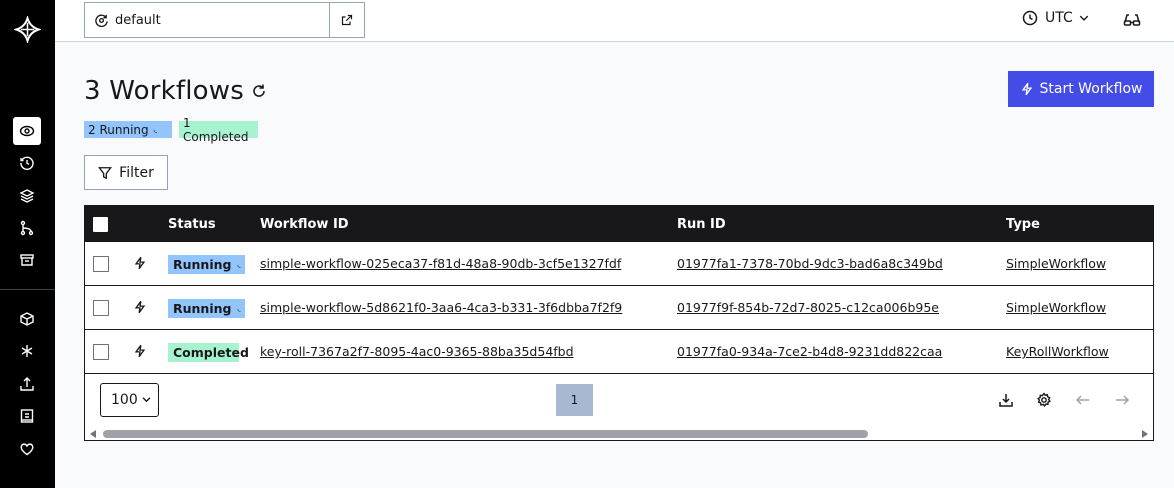 The height and width of the screenshot is (488, 1174). I want to click on docs-icon, so click(27, 416).